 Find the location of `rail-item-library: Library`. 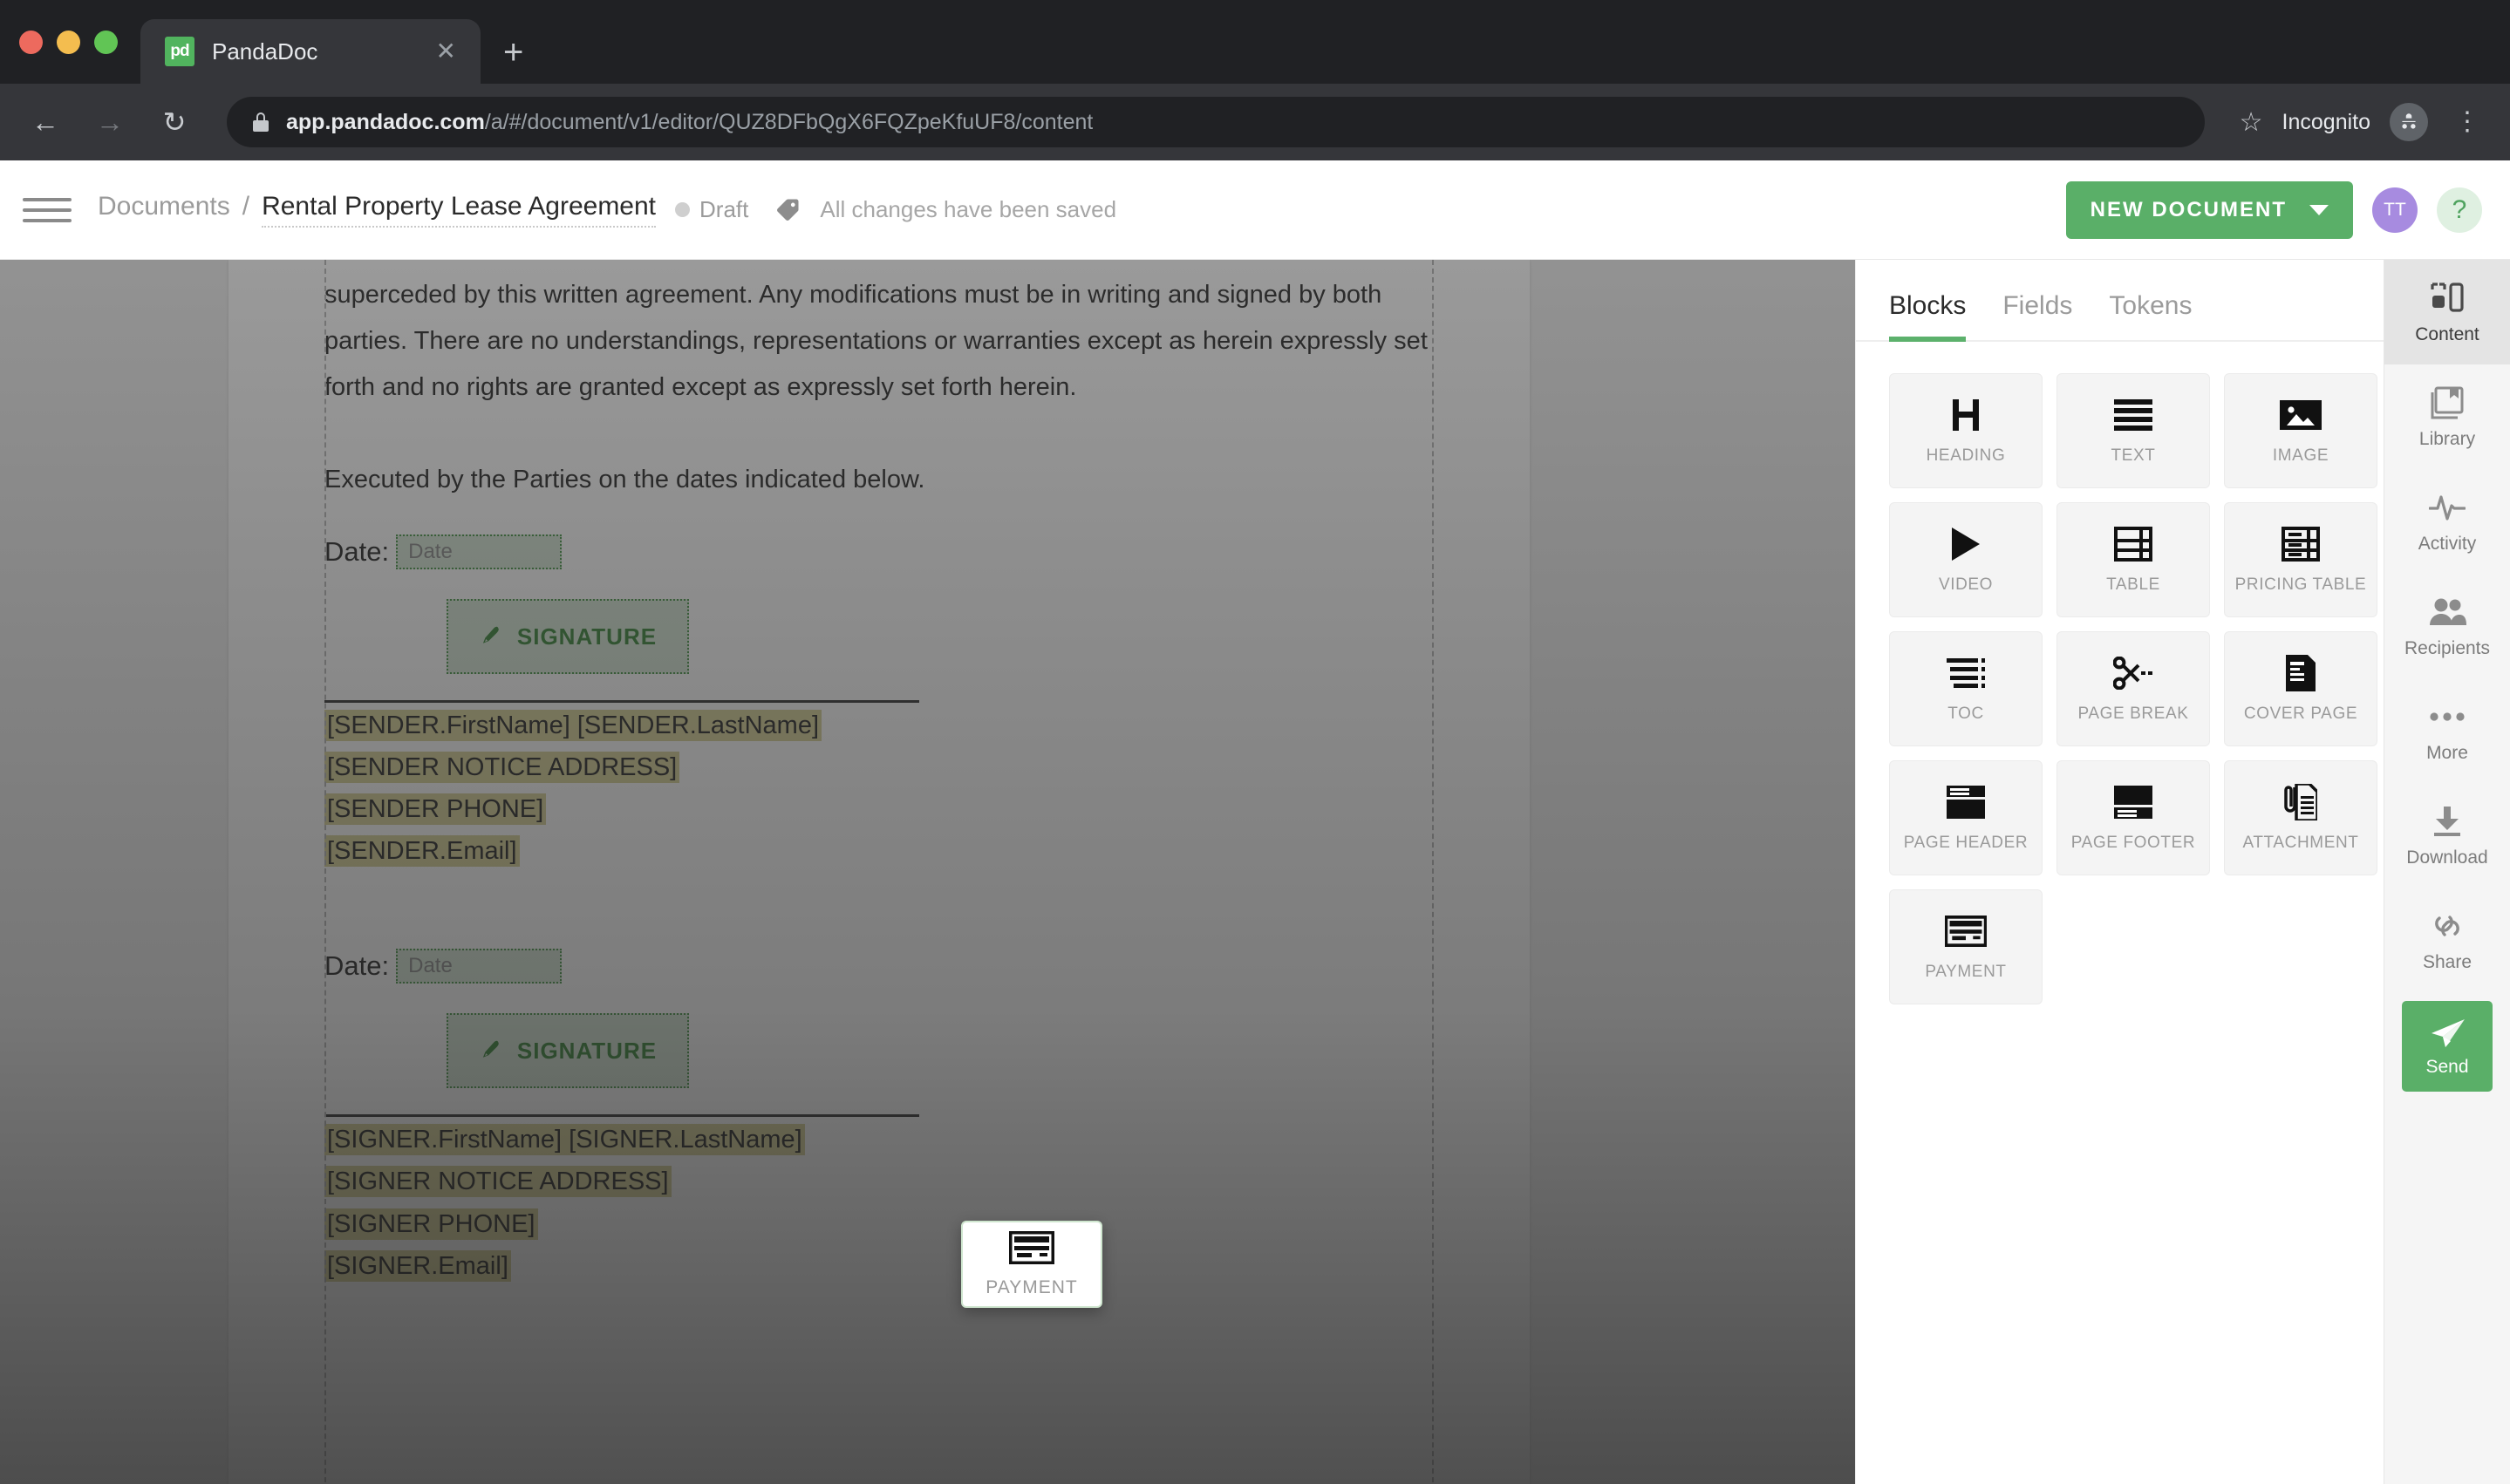

rail-item-library: Library is located at coordinates (2447, 416).